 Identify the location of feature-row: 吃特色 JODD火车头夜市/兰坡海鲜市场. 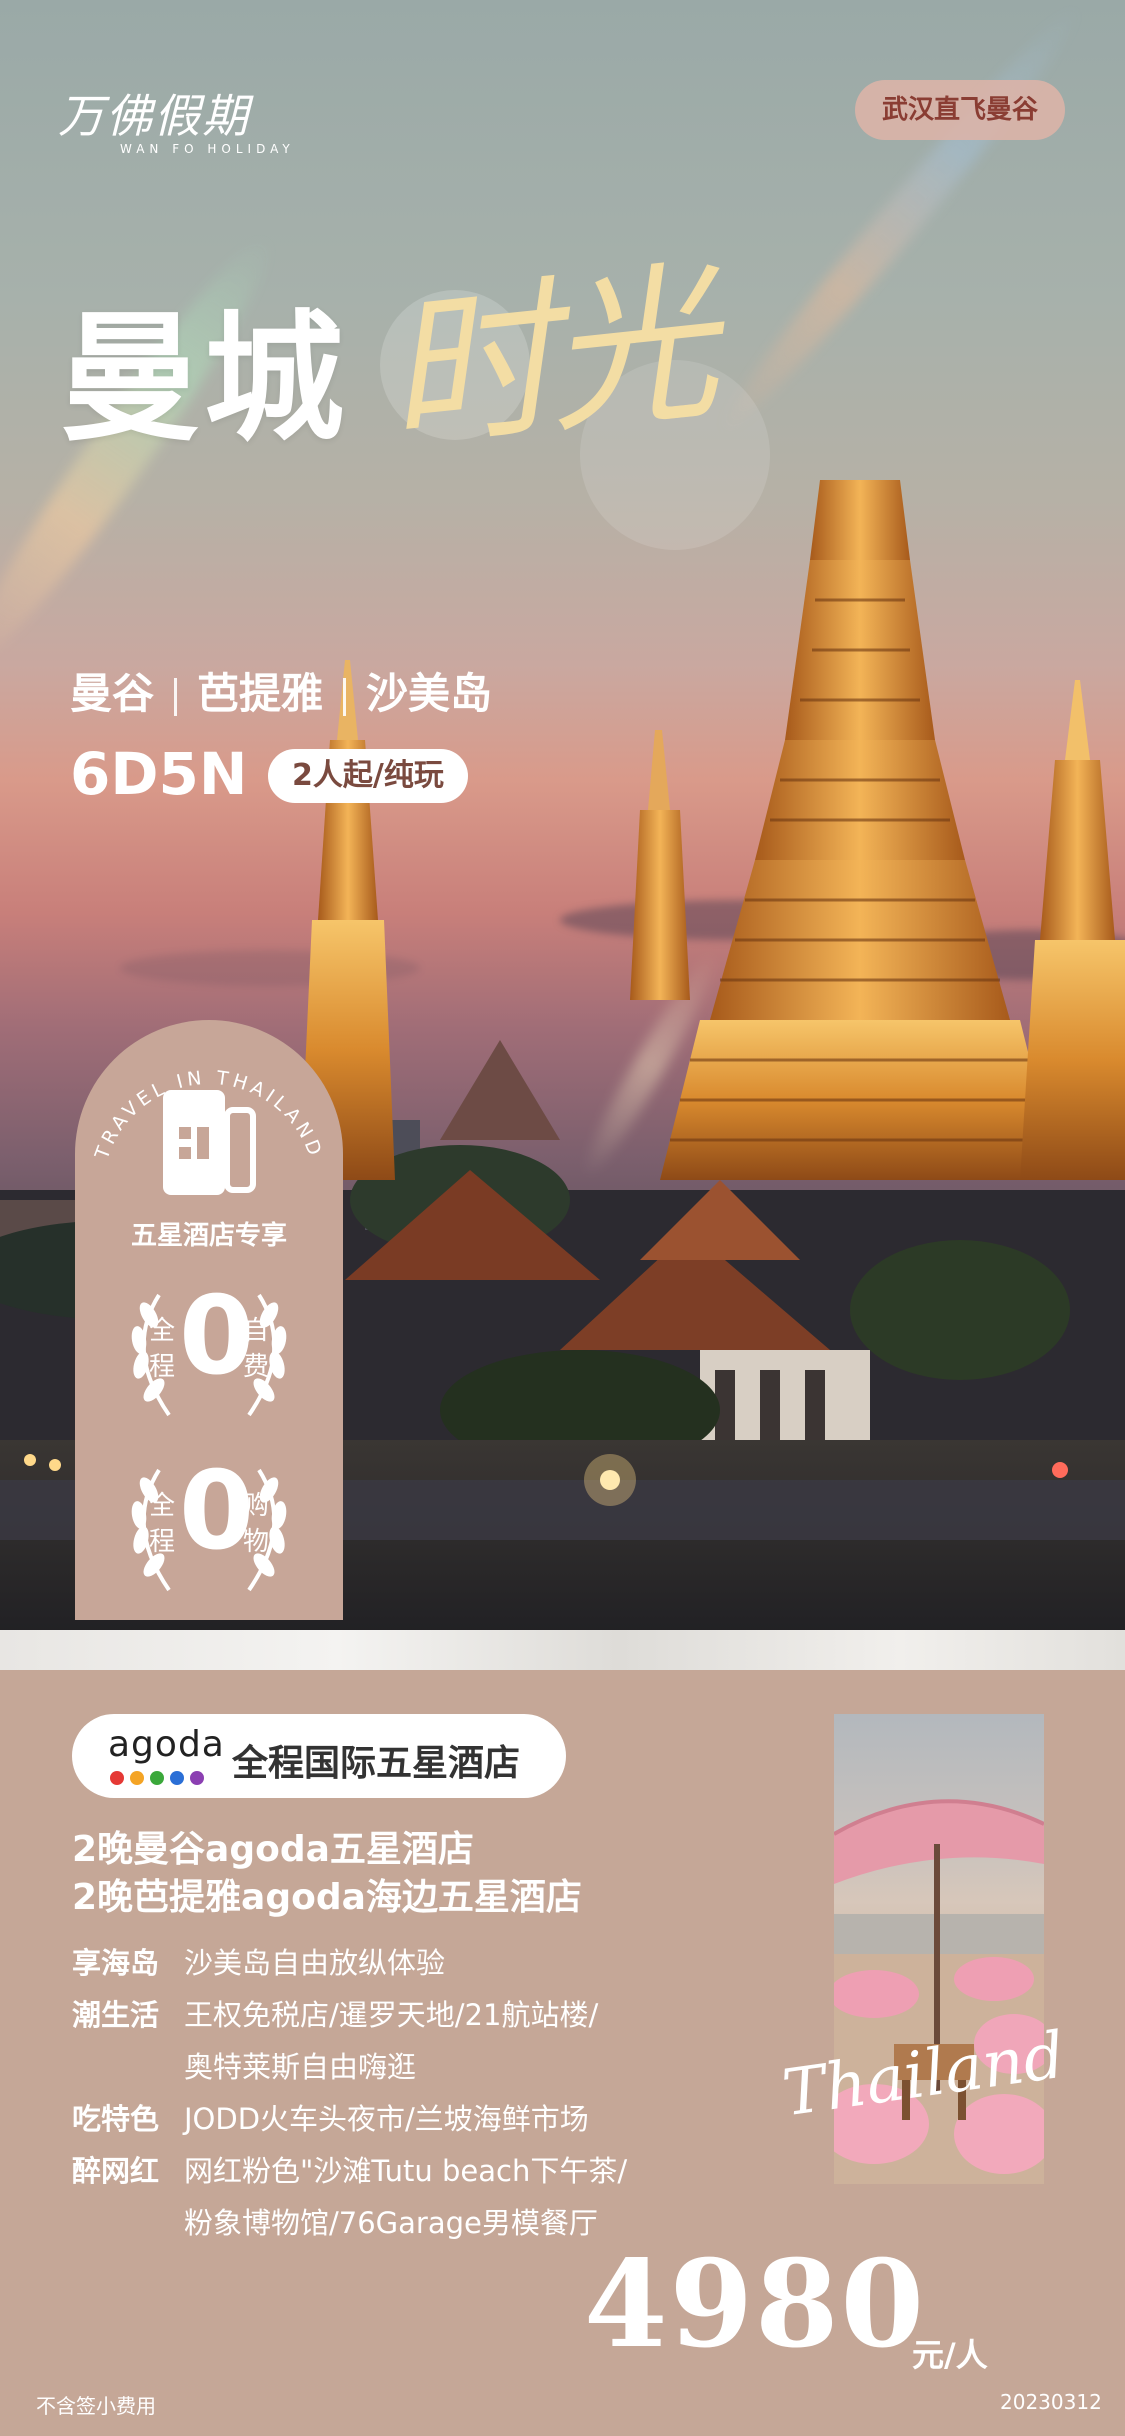
(330, 2117).